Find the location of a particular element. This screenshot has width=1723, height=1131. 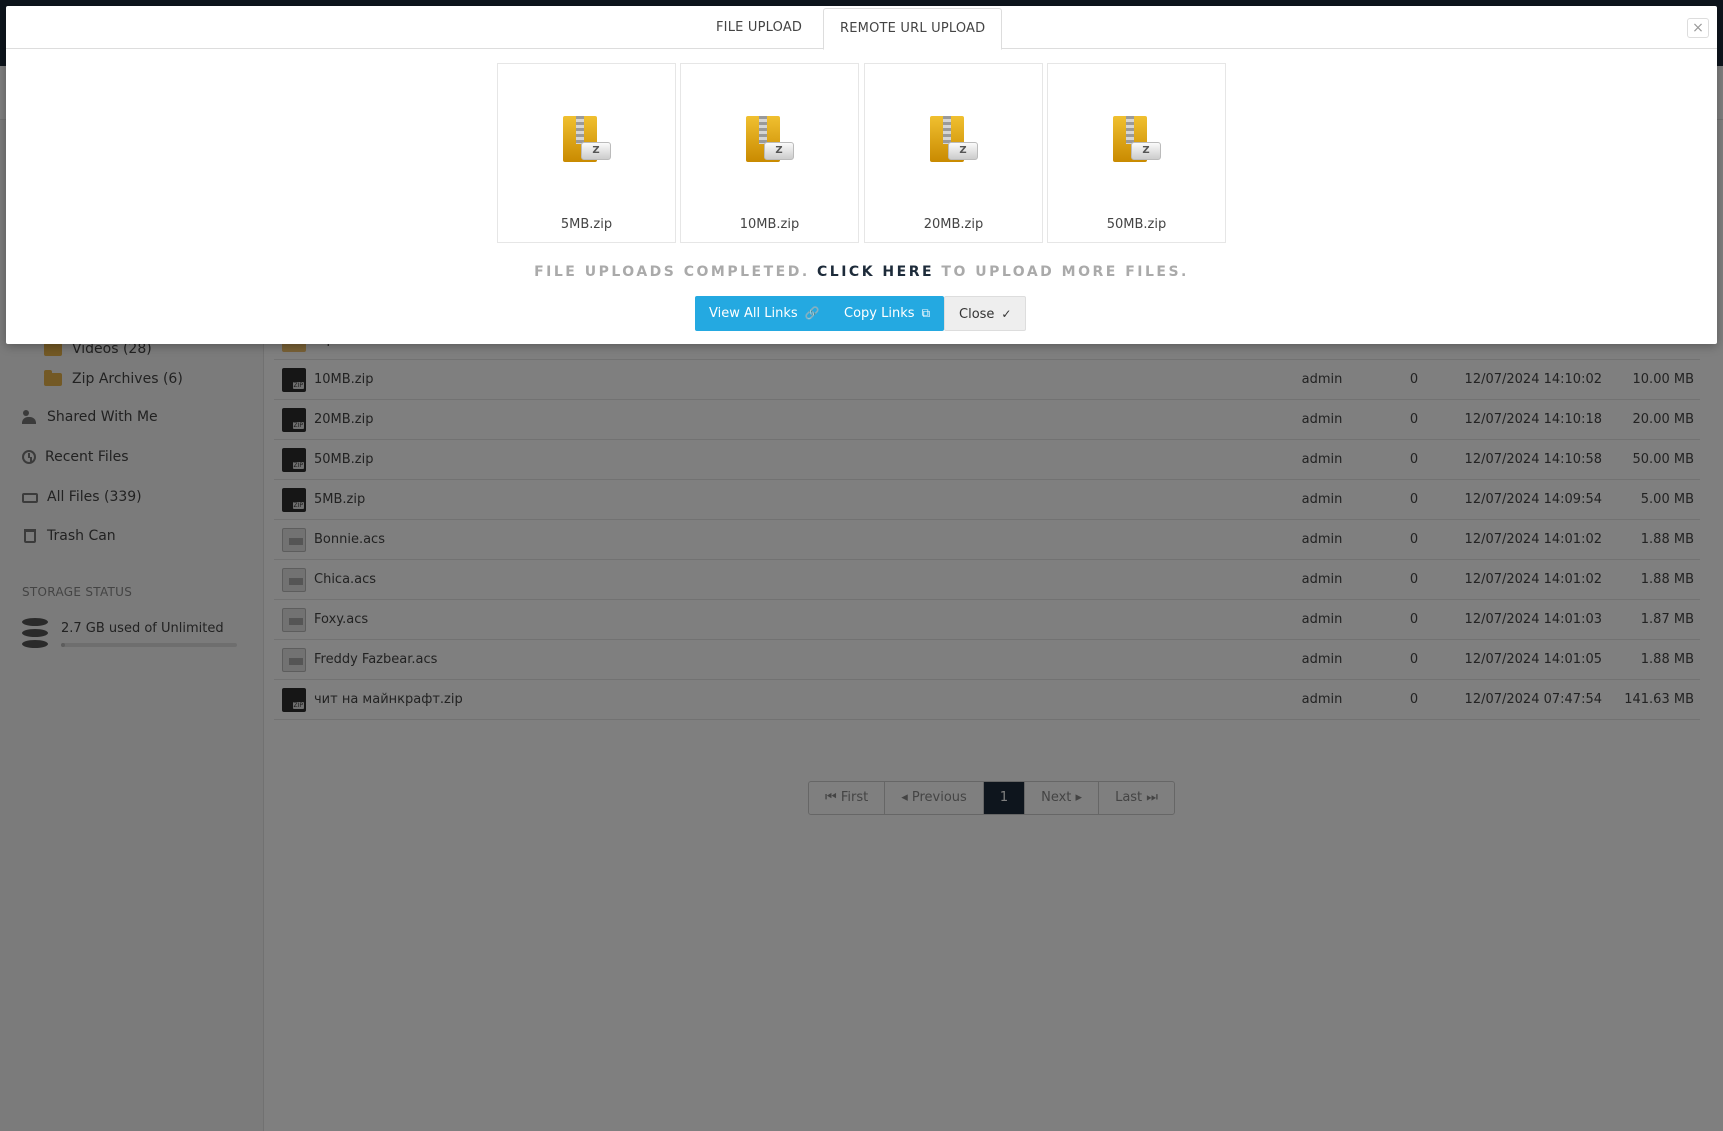

close-icon: × is located at coordinates (1698, 28).